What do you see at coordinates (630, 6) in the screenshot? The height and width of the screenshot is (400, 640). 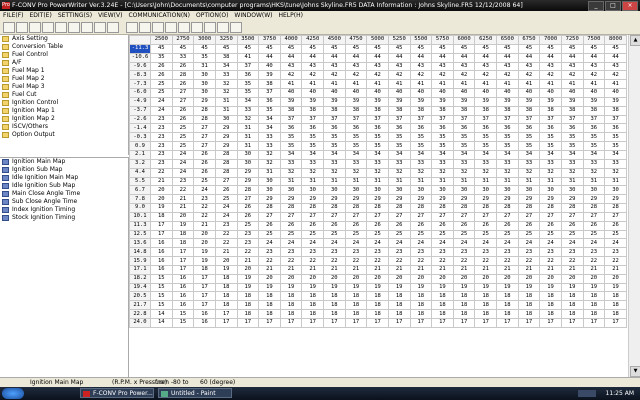 I see `close-button: ×` at bounding box center [630, 6].